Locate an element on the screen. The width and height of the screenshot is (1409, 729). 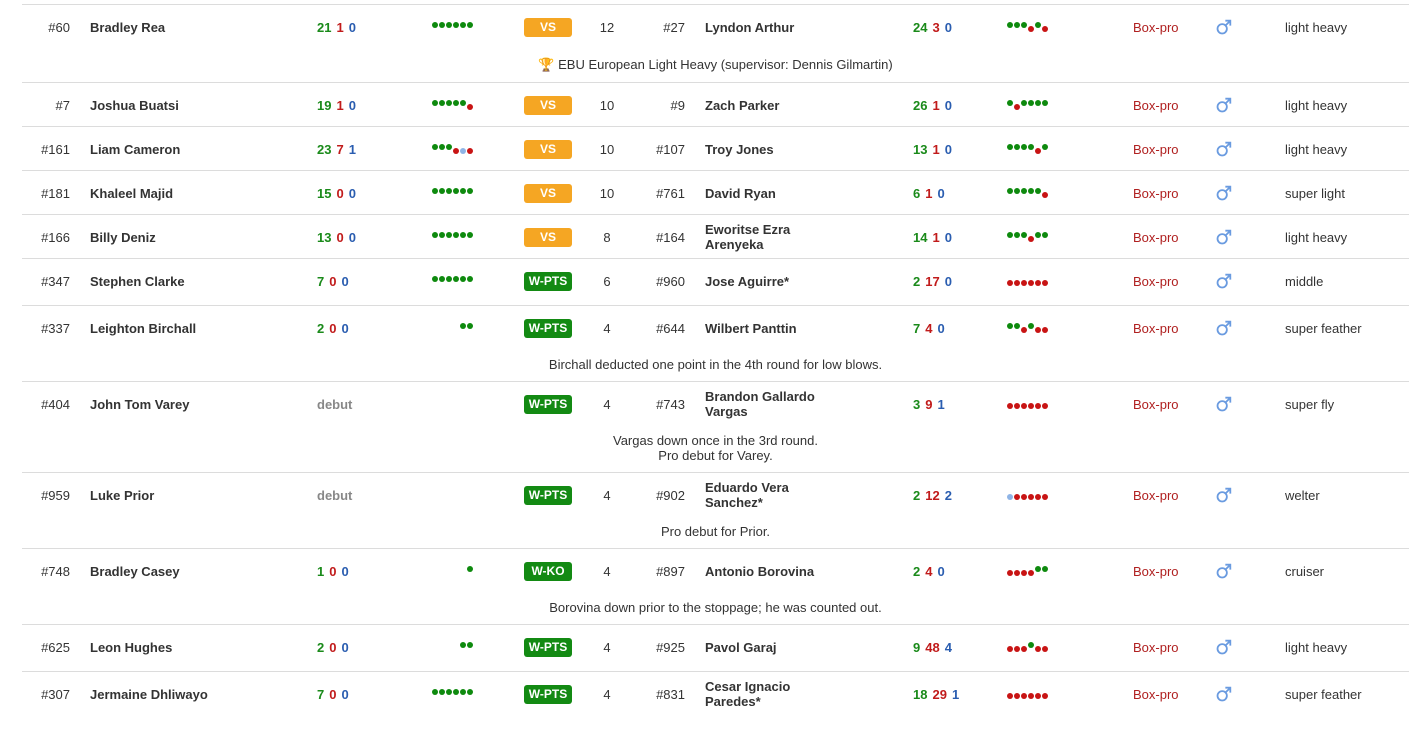
fighter1-rank: #60 is located at coordinates (59, 27).